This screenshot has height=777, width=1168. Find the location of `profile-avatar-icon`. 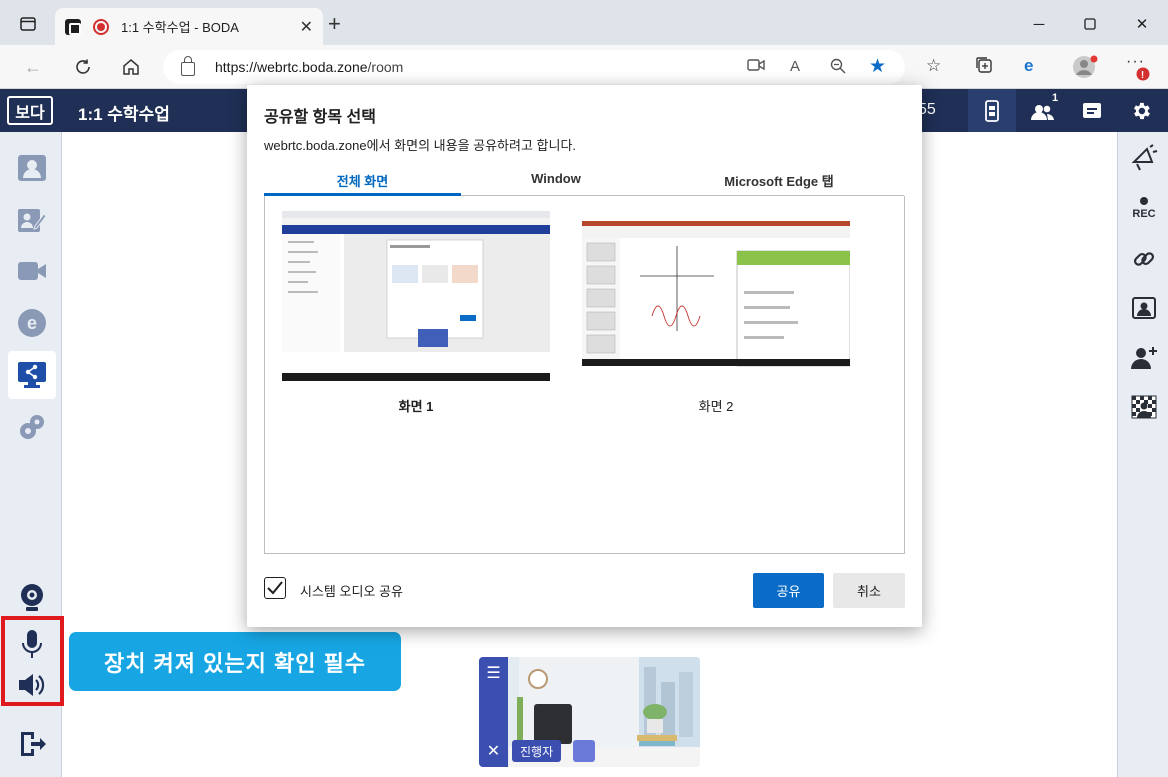

profile-avatar-icon is located at coordinates (1085, 69).